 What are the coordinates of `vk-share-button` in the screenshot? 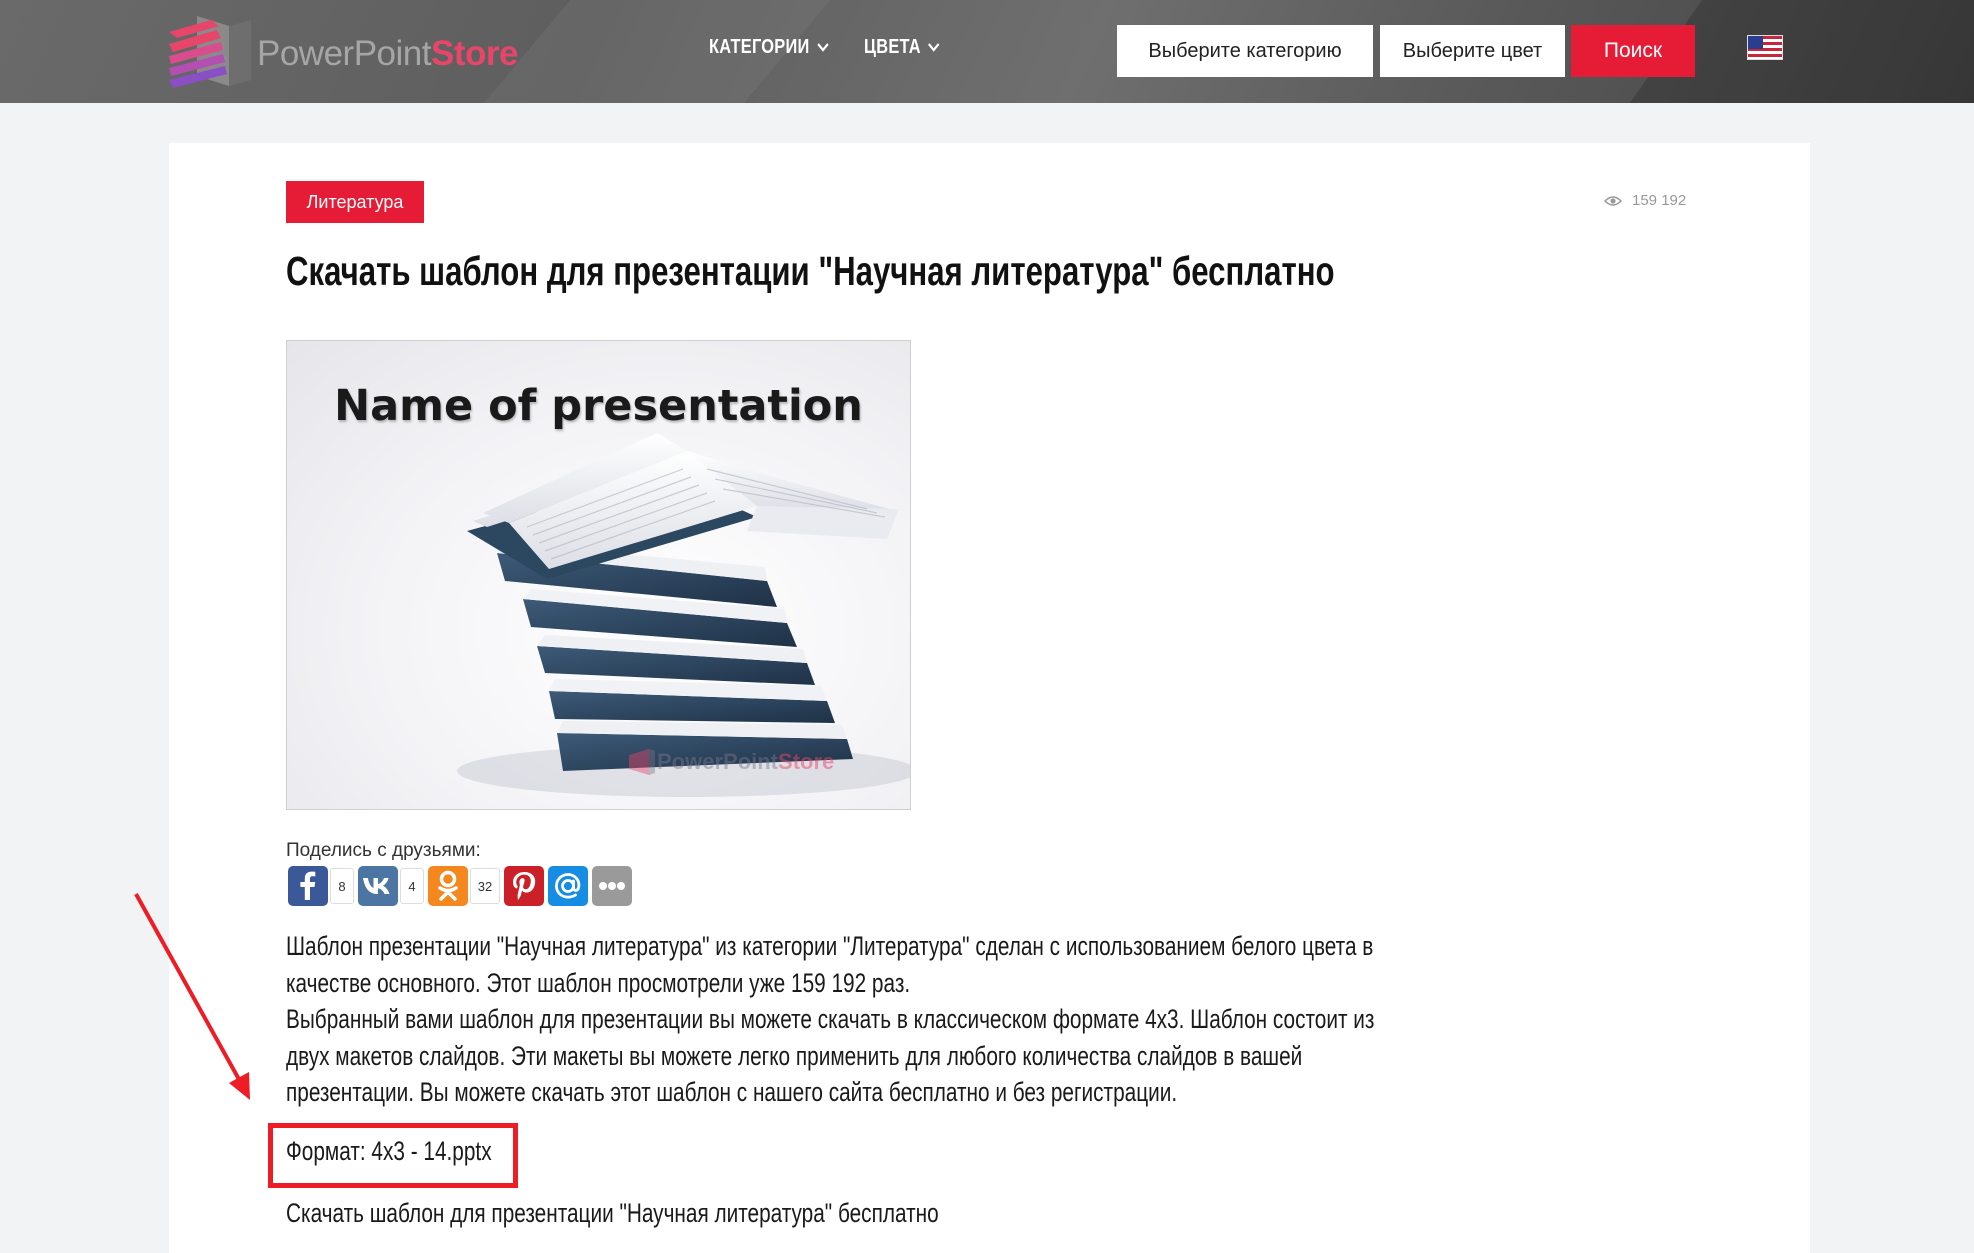 It's located at (378, 886).